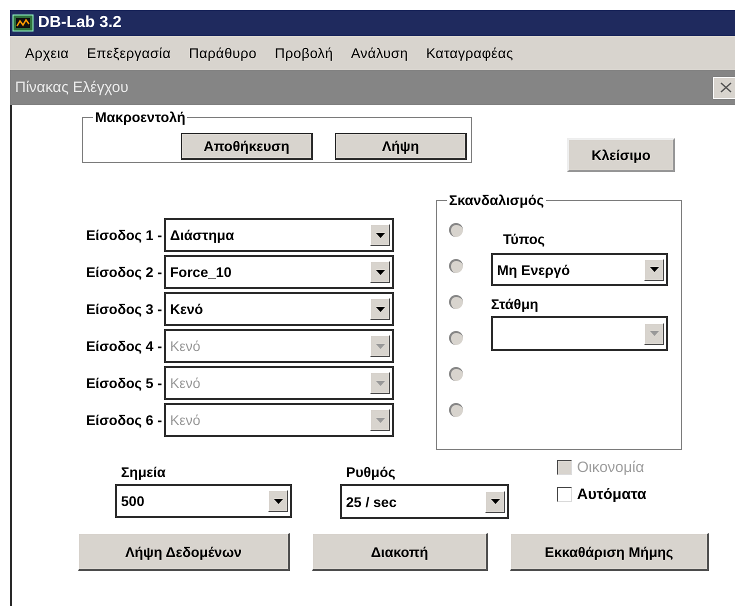 This screenshot has width=735, height=606. Describe the element at coordinates (400, 552) in the screenshot. I see `action-button: Διακοπή` at that location.